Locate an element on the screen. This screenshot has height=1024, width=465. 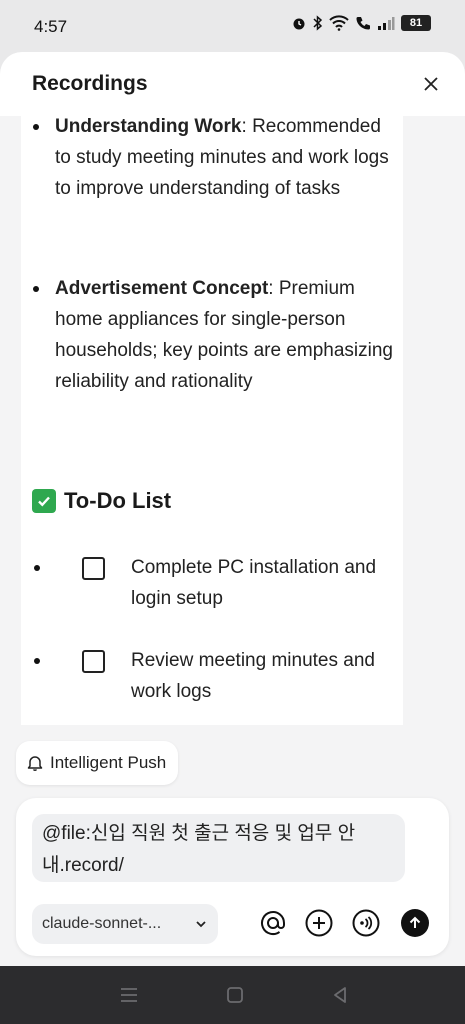
menu-icon is located at coordinates (129, 995).